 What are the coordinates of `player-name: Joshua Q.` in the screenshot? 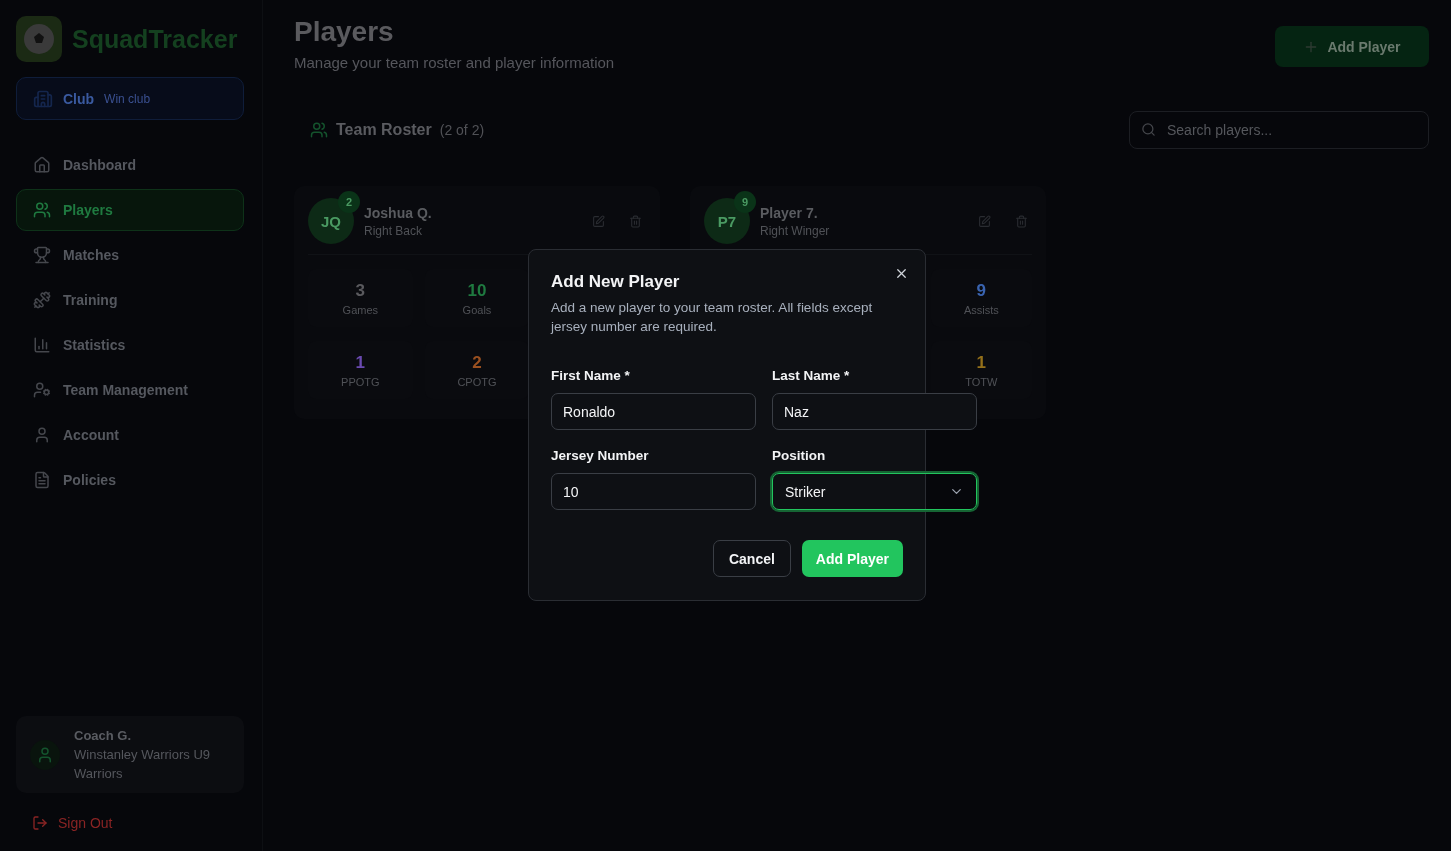 It's located at (398, 212).